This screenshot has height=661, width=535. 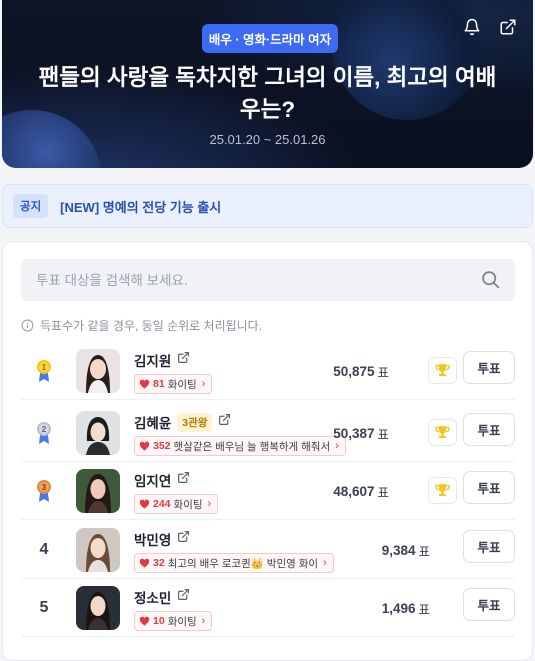 I want to click on info-note: 득표수가 같을 경우, 동일 순위로 처리됩니다., so click(x=141, y=325).